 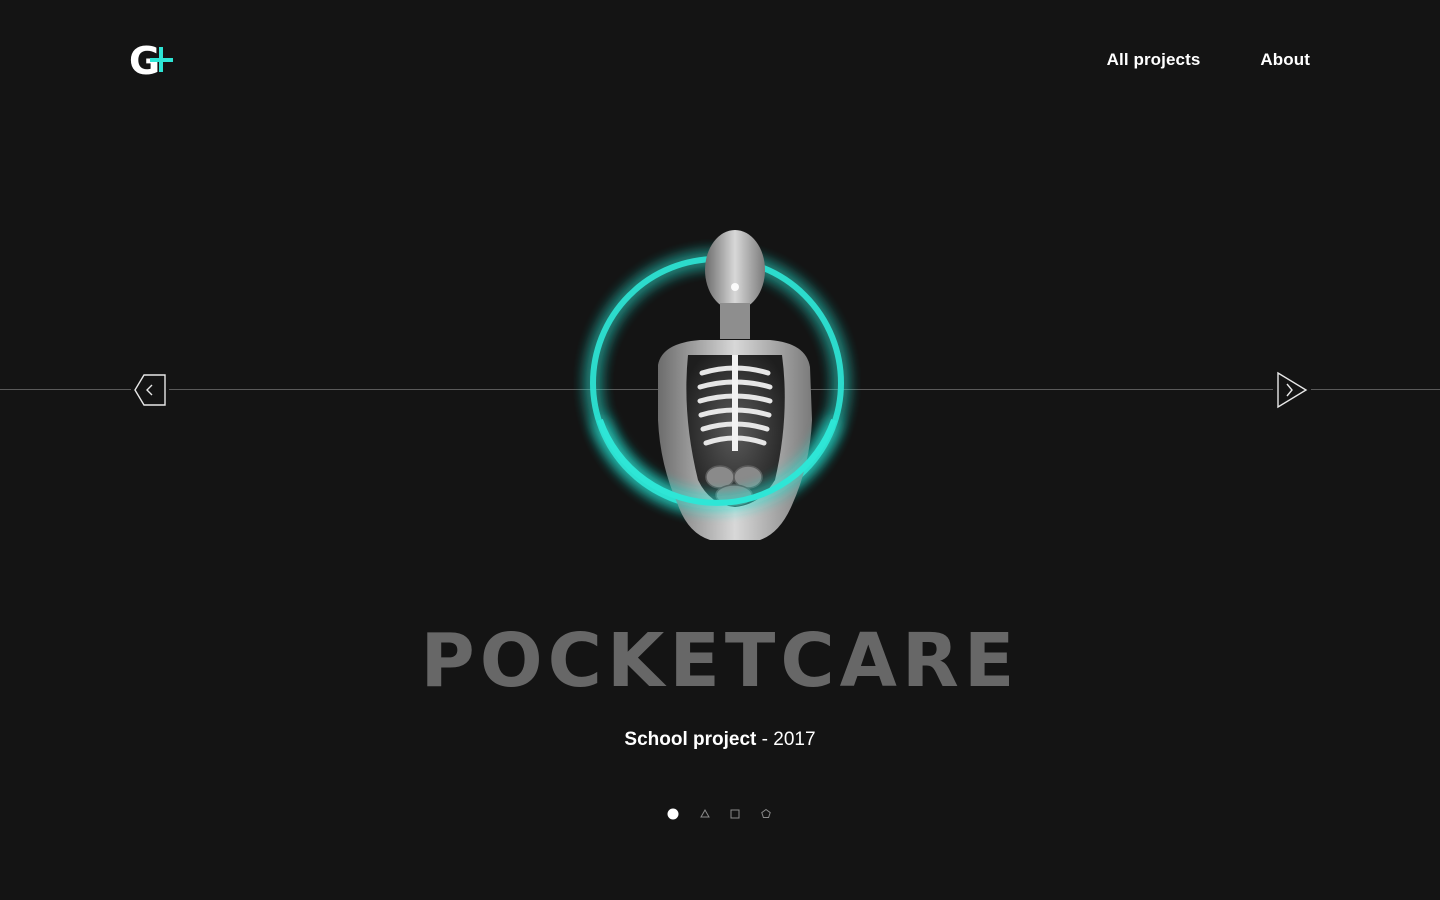 I want to click on pagination-circle-dot, so click(x=673, y=814).